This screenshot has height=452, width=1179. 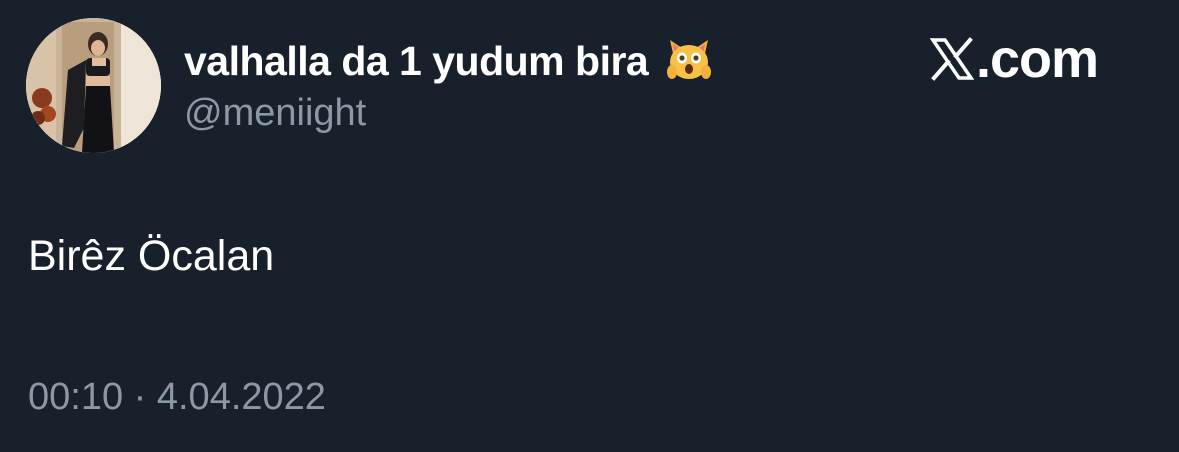 I want to click on tweet-timestamp: 00:10 · 4.04.2022, so click(x=177, y=397).